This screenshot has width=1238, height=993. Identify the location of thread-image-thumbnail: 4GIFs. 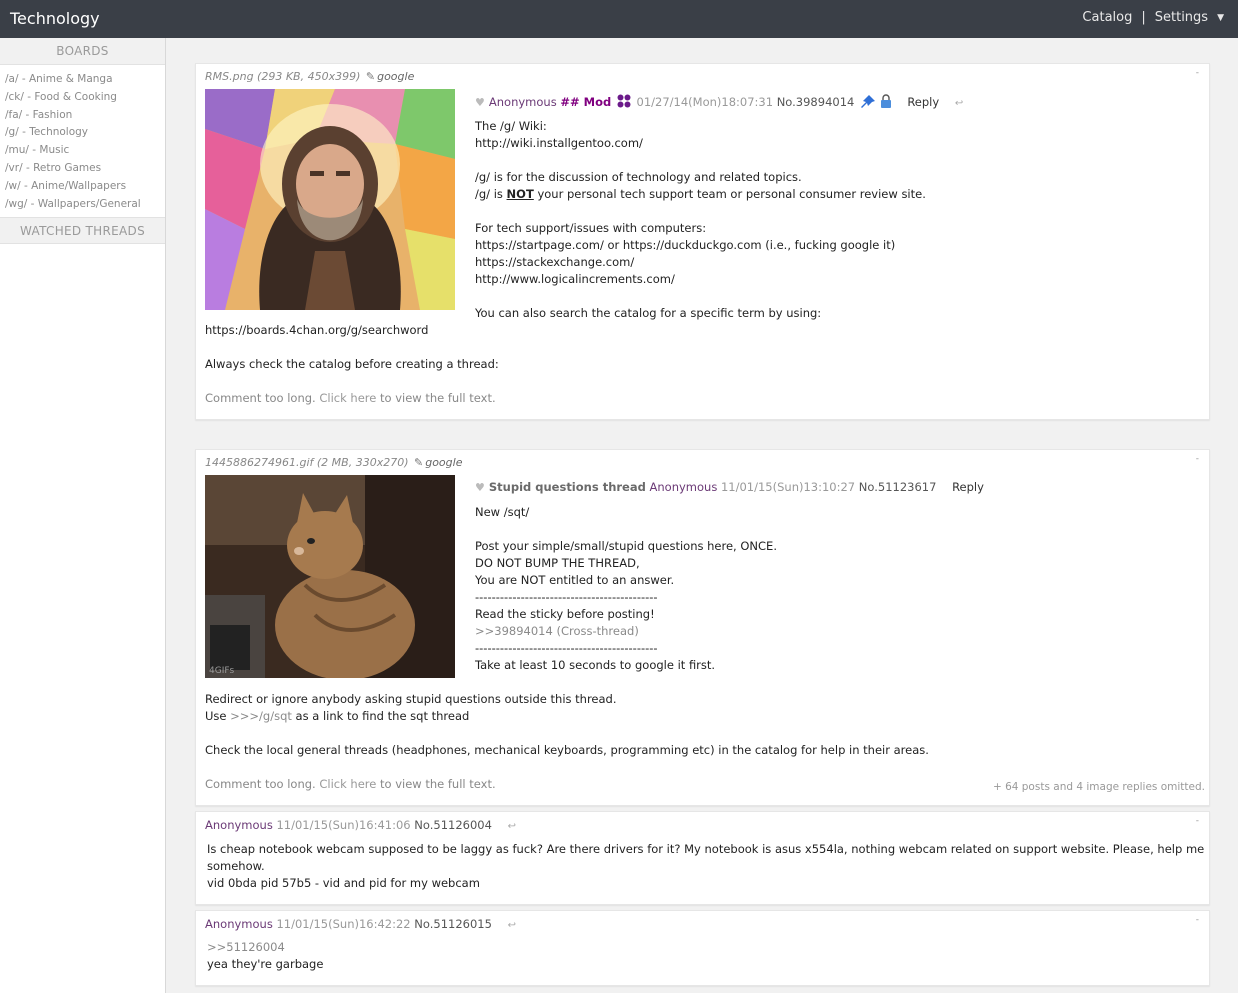
(330, 576).